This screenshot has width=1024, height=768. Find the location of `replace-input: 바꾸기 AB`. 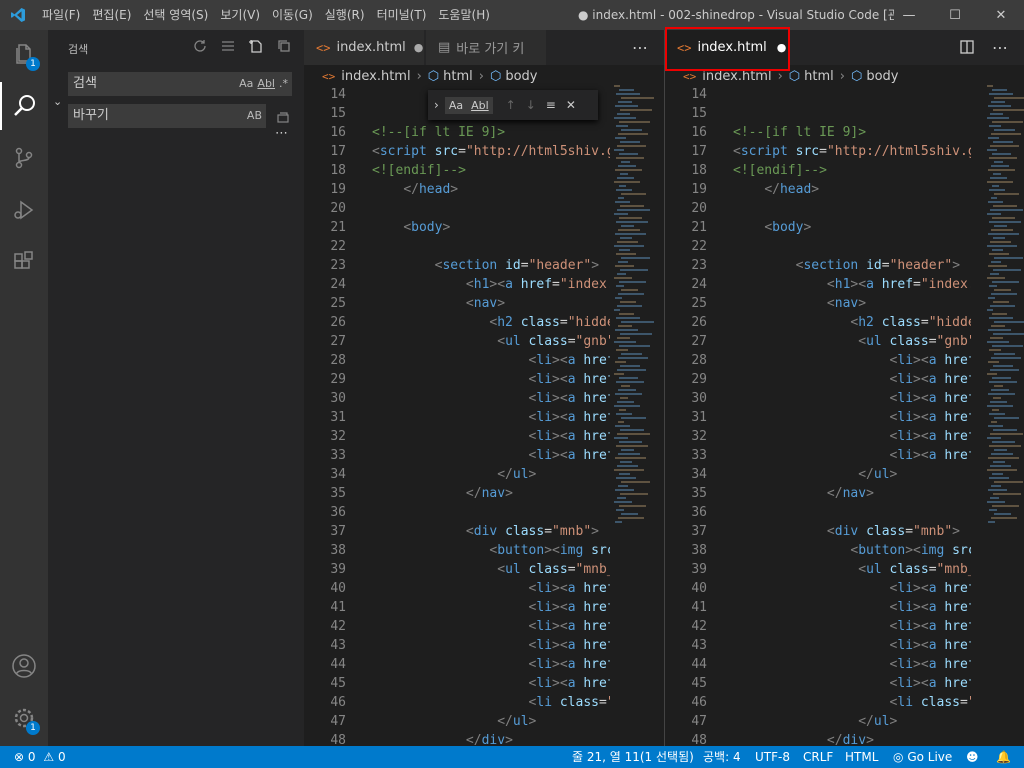

replace-input: 바꾸기 AB is located at coordinates (167, 116).